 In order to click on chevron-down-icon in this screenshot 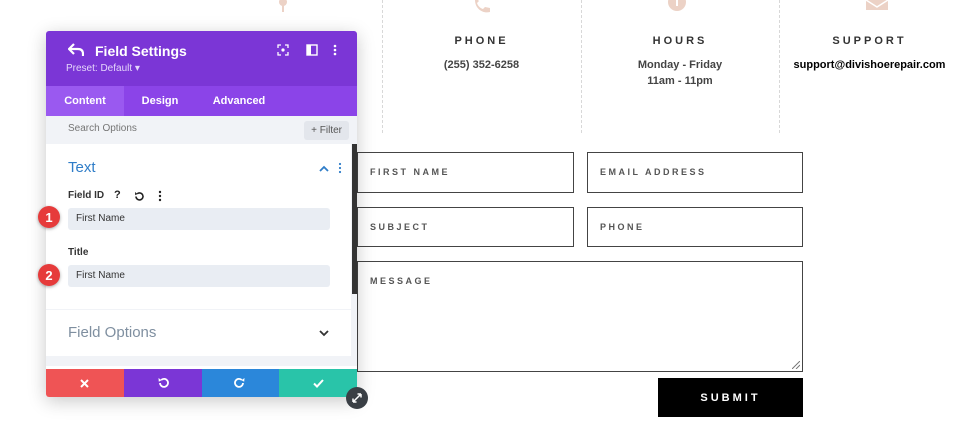, I will do `click(324, 333)`.